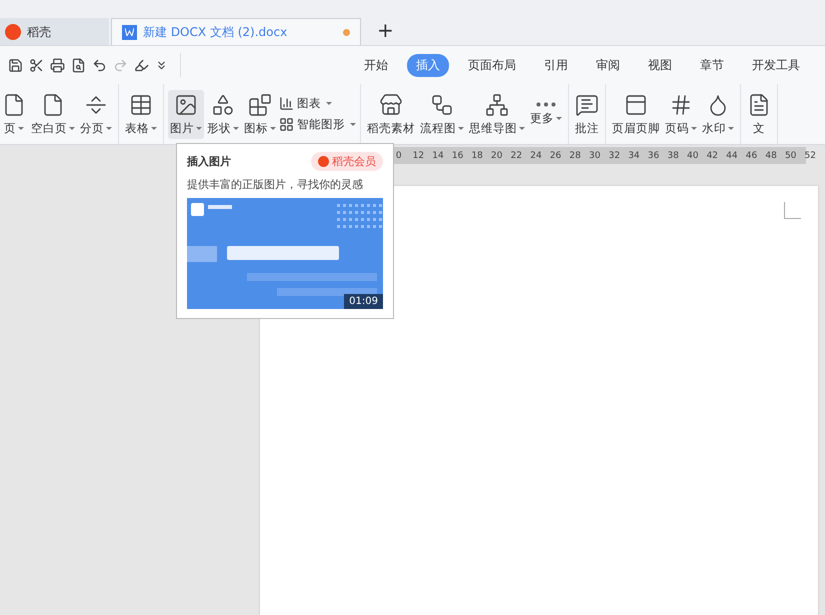 The width and height of the screenshot is (825, 615). Describe the element at coordinates (713, 155) in the screenshot. I see `ruler-number: 42` at that location.